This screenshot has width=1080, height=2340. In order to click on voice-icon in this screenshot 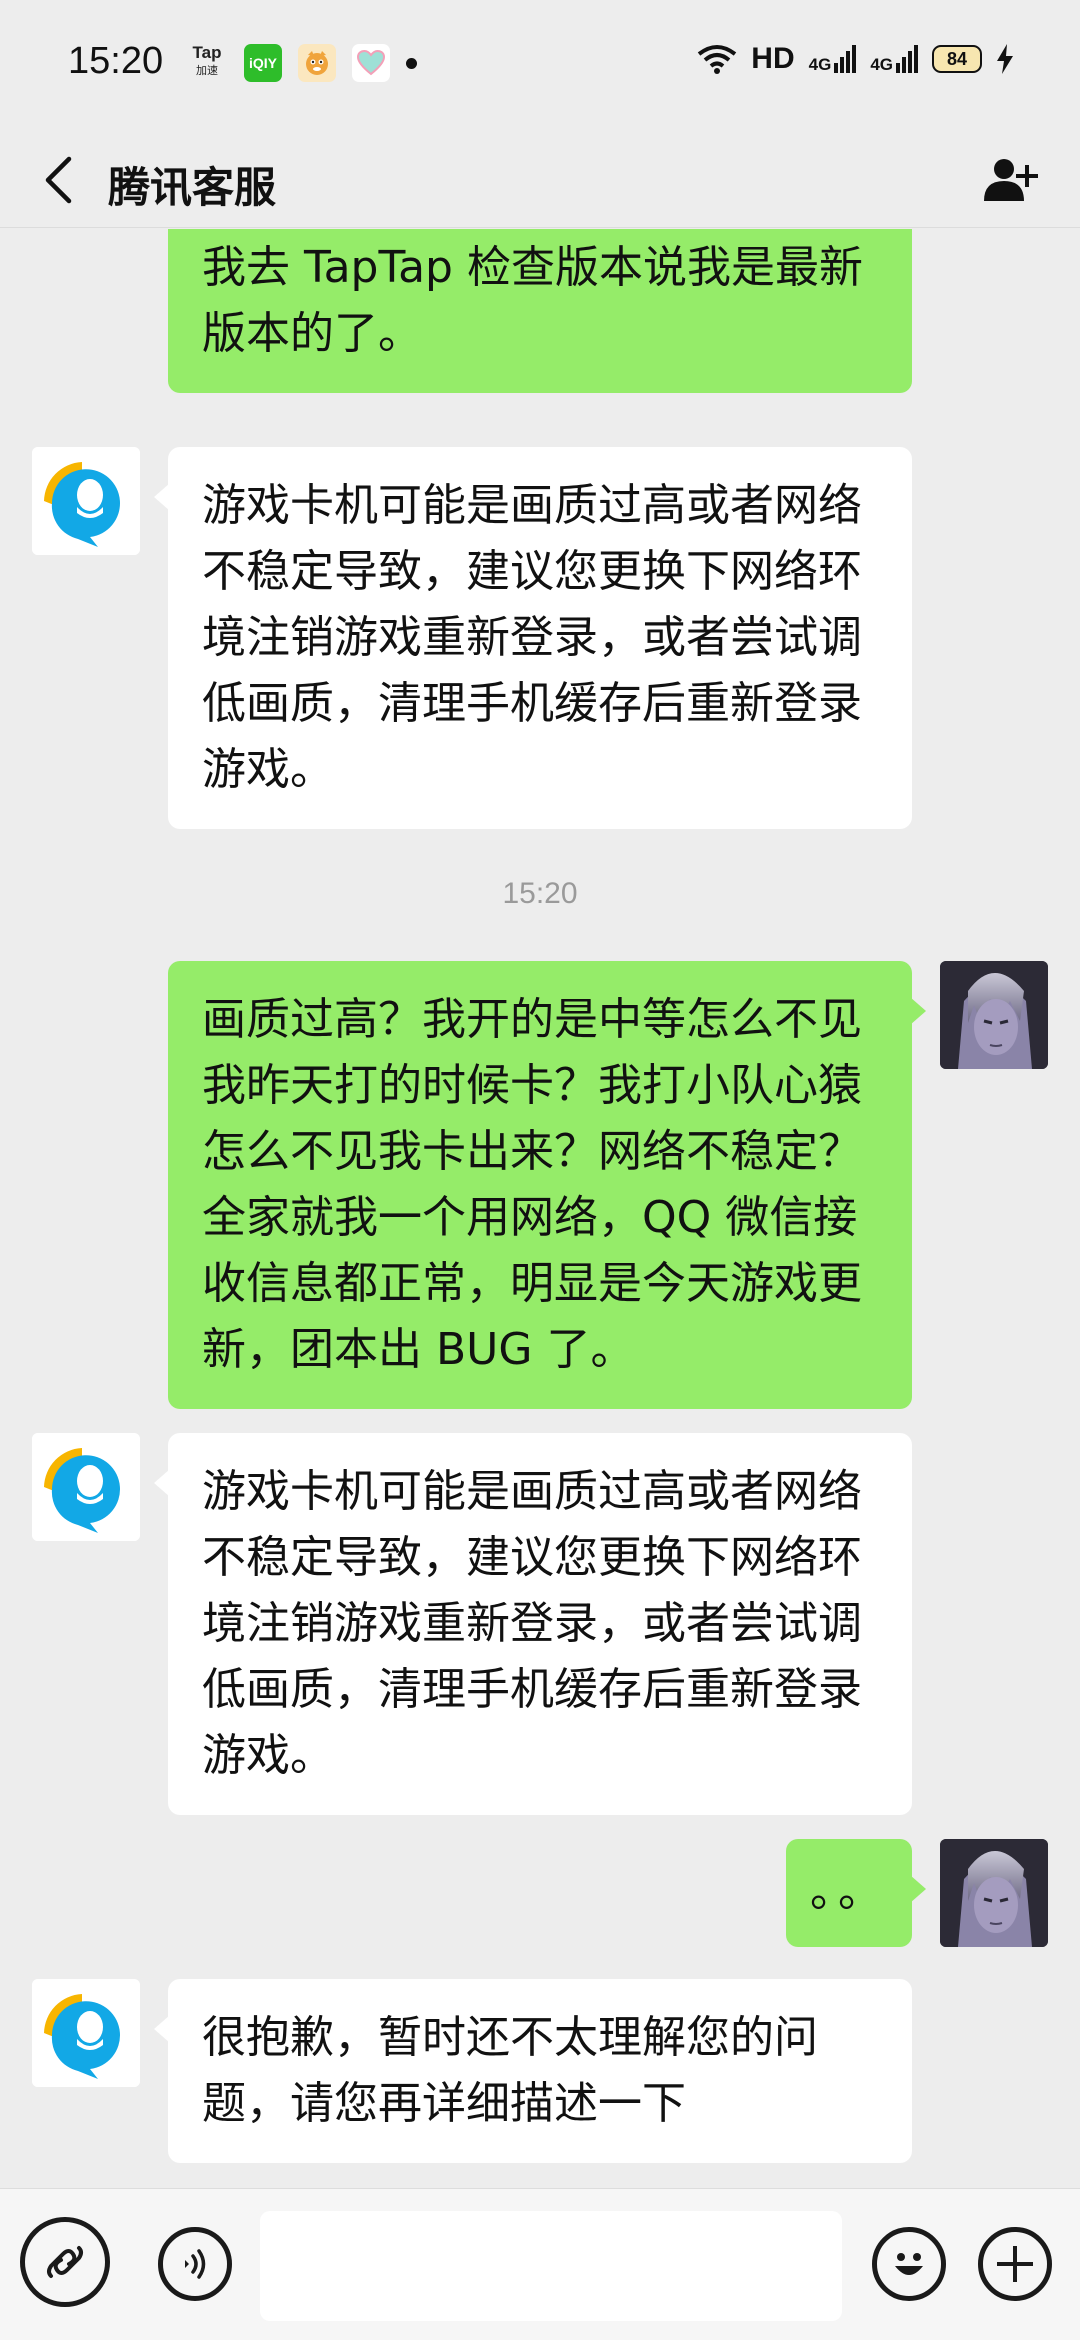, I will do `click(195, 2264)`.